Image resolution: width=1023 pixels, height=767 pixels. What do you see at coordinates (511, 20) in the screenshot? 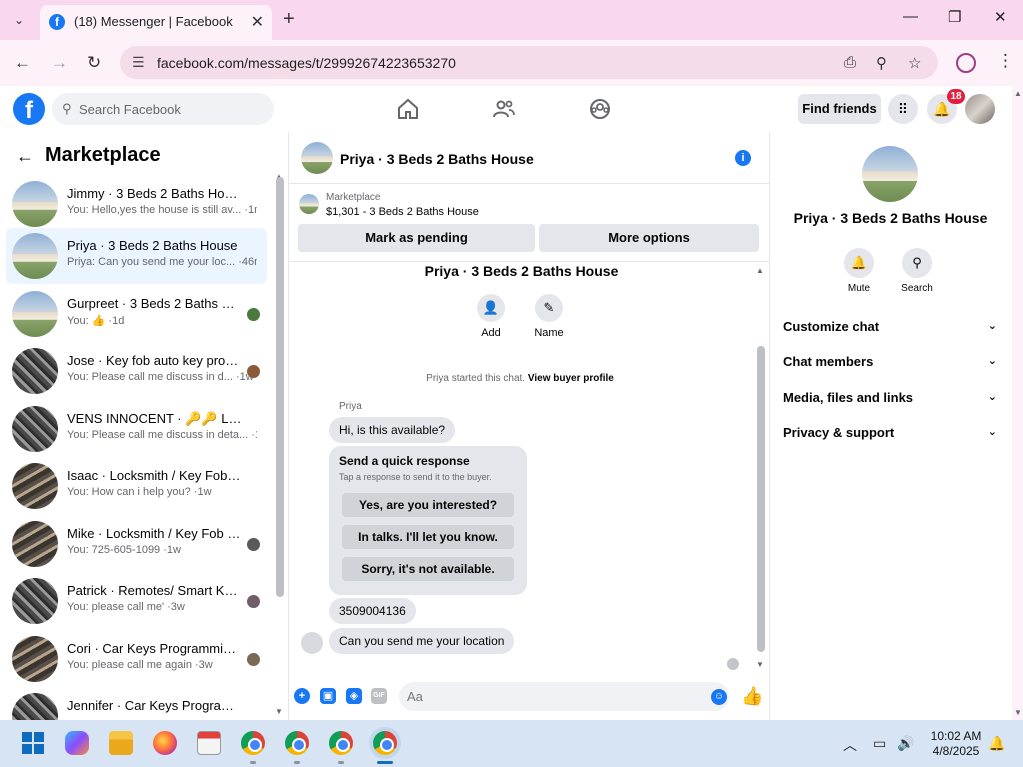
I see `browser-tab-strip: ⌄ f (18) Messenger | Facebook ✕ + — ❐ ✕` at bounding box center [511, 20].